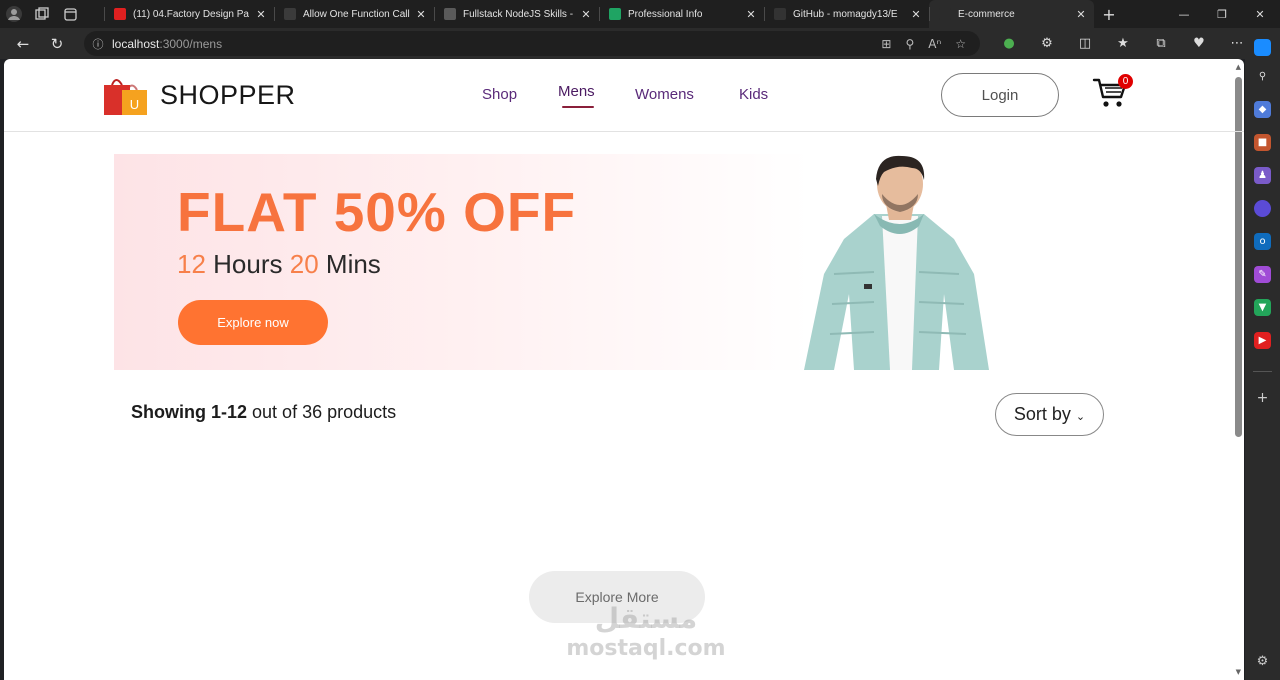  What do you see at coordinates (1222, 14) in the screenshot?
I see `maximize-button: ❐` at bounding box center [1222, 14].